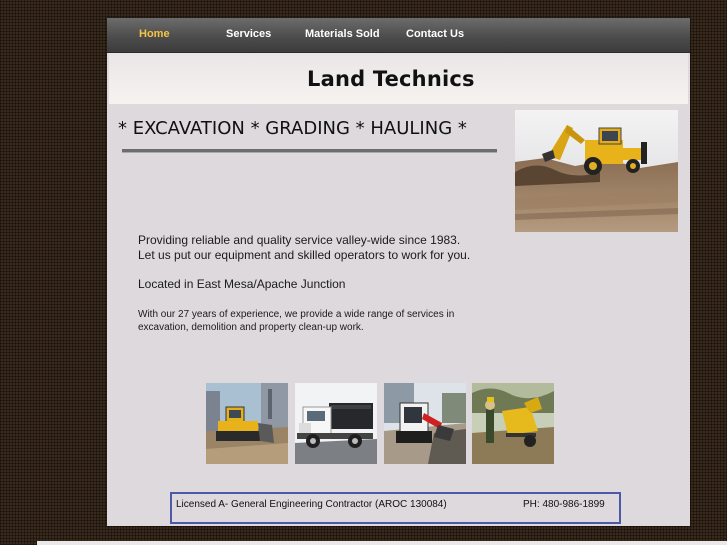 This screenshot has width=727, height=545. I want to click on wood-chipper-photo, so click(513, 423).